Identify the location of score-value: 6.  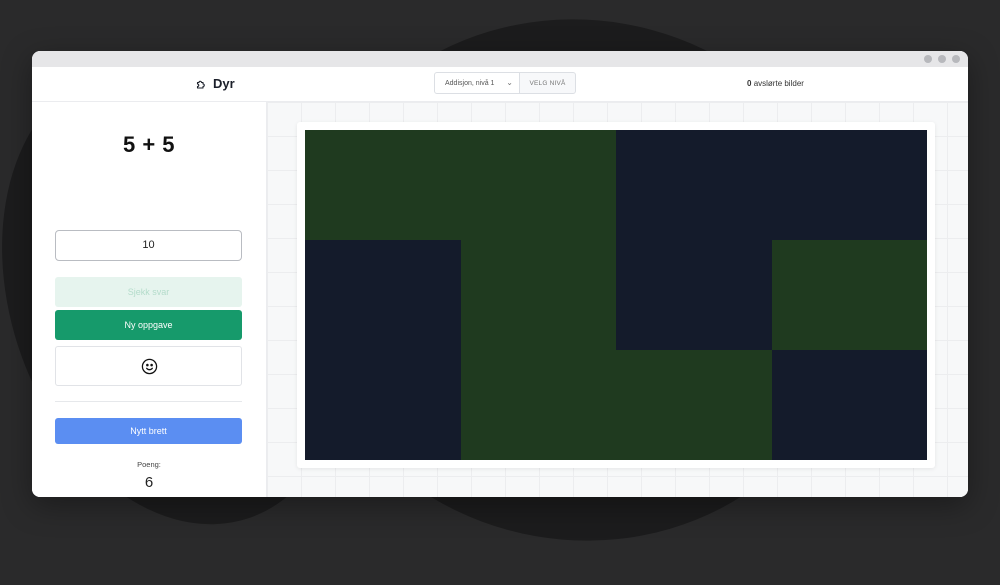
(149, 482).